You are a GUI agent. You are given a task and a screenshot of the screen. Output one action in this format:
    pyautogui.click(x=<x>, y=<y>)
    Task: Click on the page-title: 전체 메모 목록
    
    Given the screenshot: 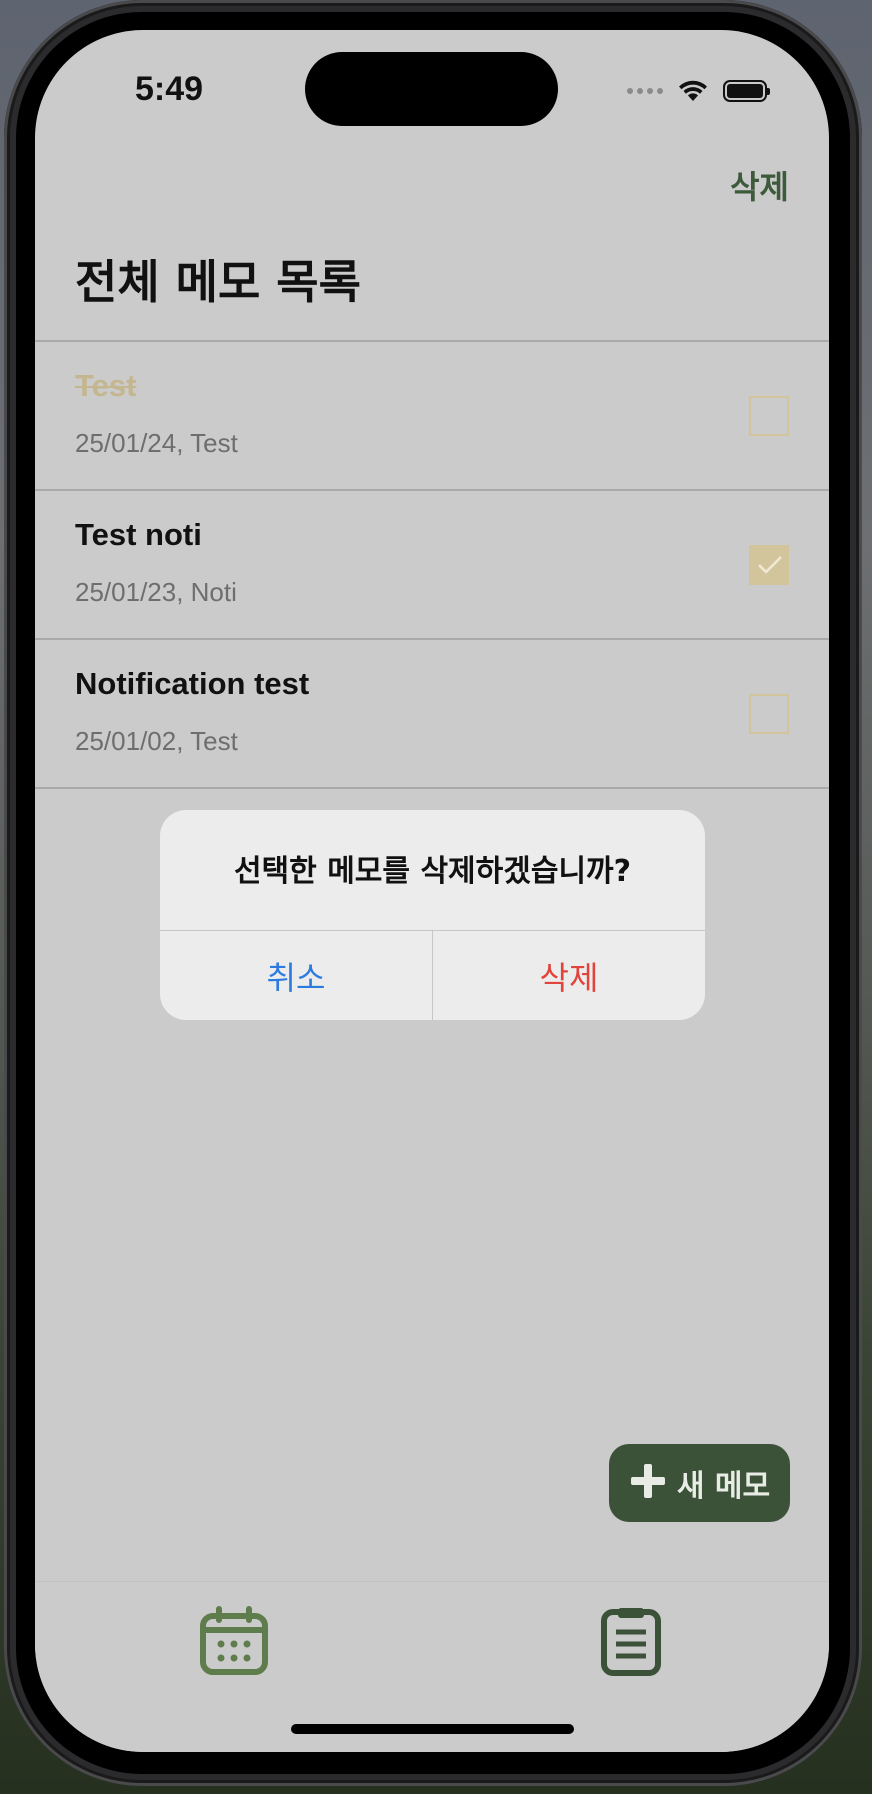 What is the action you would take?
    pyautogui.click(x=218, y=282)
    